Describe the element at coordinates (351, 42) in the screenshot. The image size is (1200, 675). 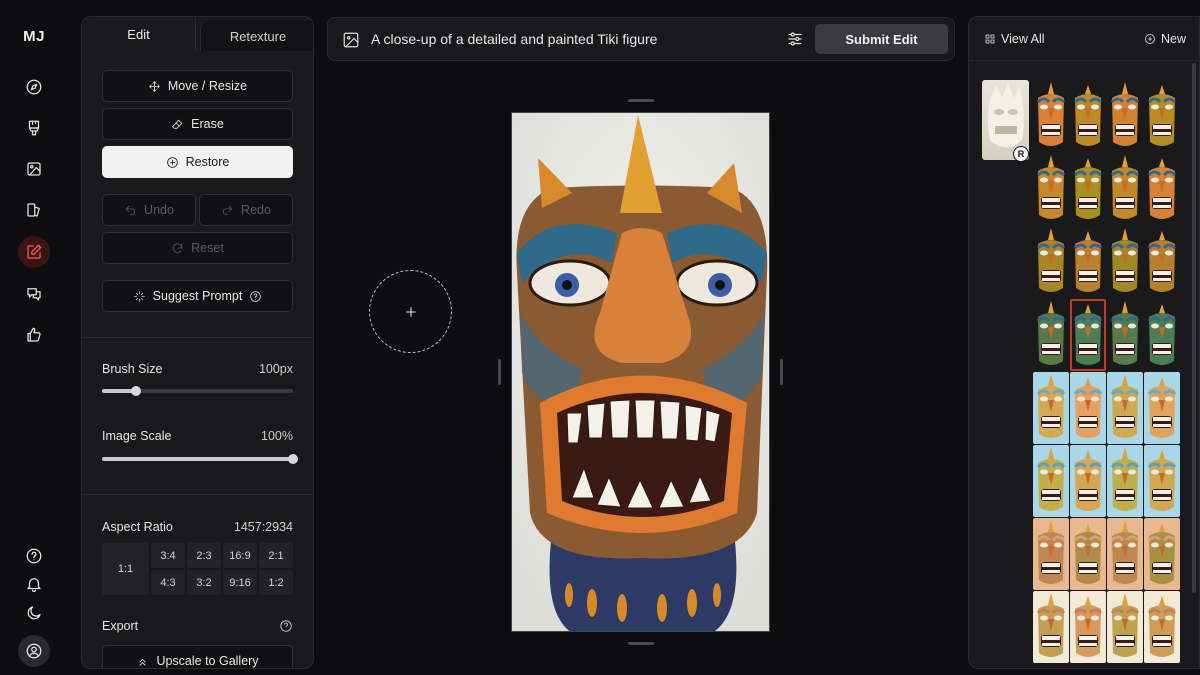
I see `image-icon` at that location.